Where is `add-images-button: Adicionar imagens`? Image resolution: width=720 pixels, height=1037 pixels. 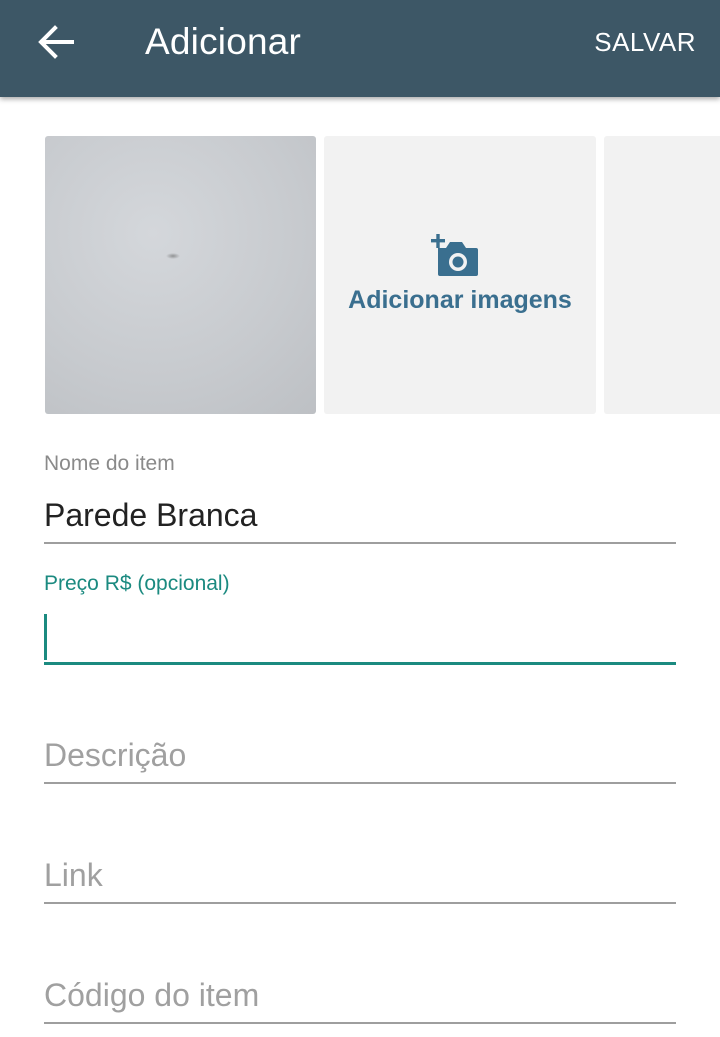
add-images-button: Adicionar imagens is located at coordinates (460, 275).